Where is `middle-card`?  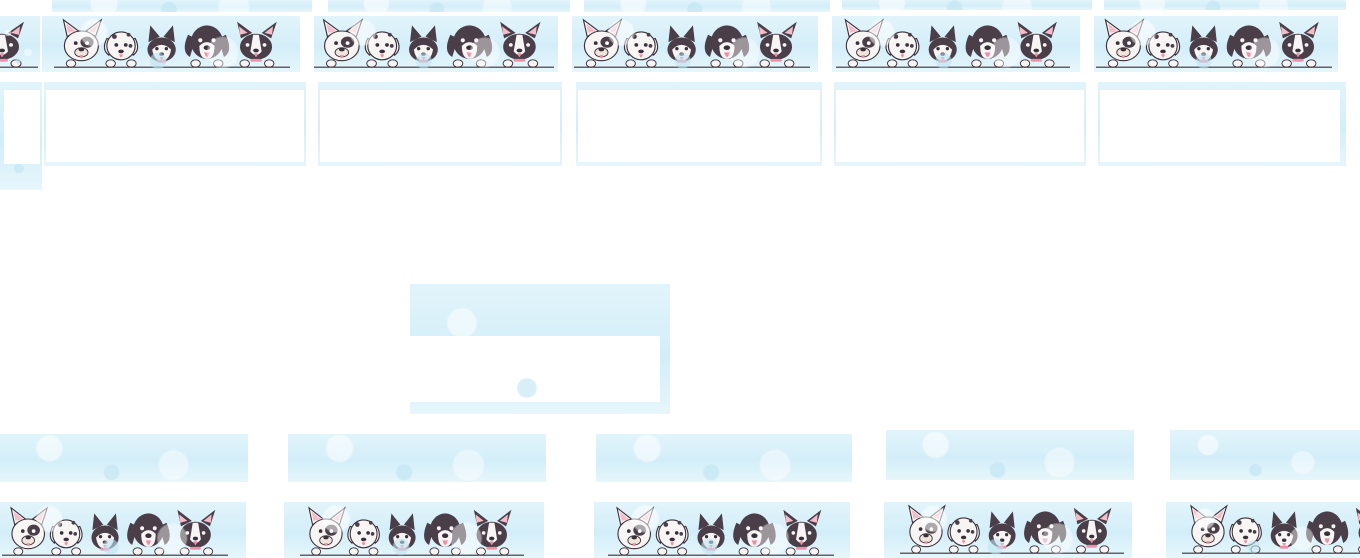 middle-card is located at coordinates (540, 349).